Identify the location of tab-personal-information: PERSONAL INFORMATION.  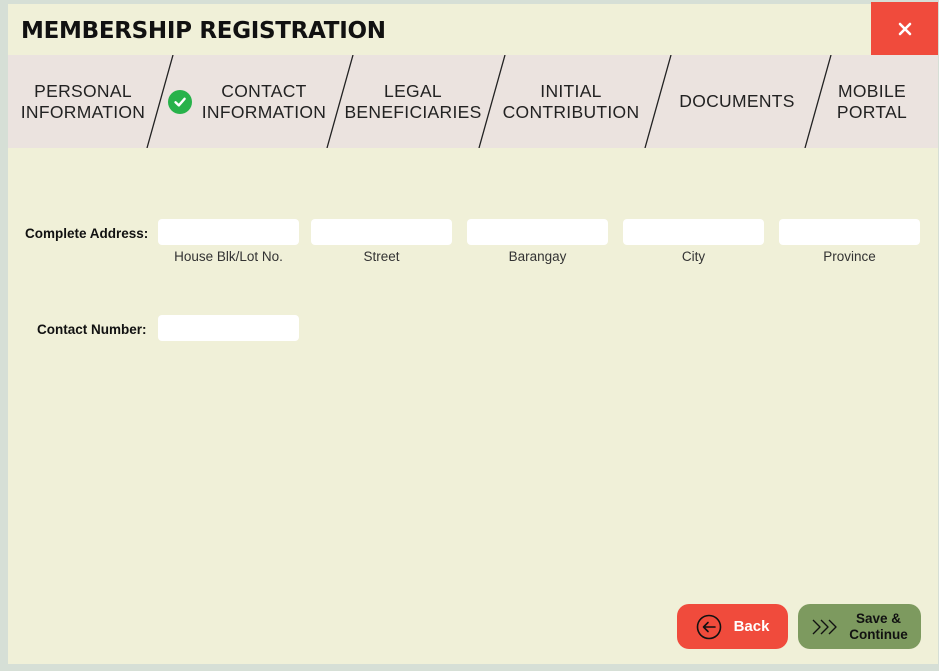
(83, 101).